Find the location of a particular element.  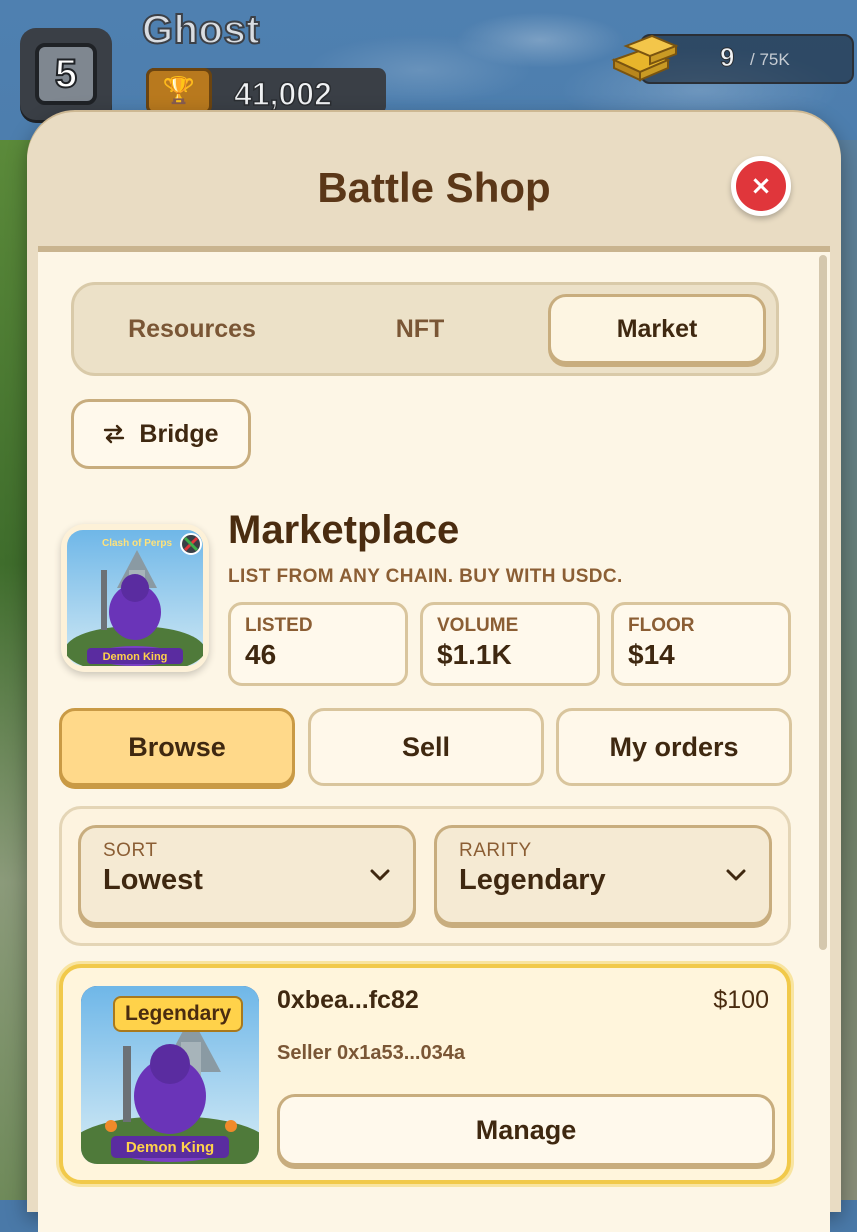

subtab-browse: Browse is located at coordinates (177, 747).